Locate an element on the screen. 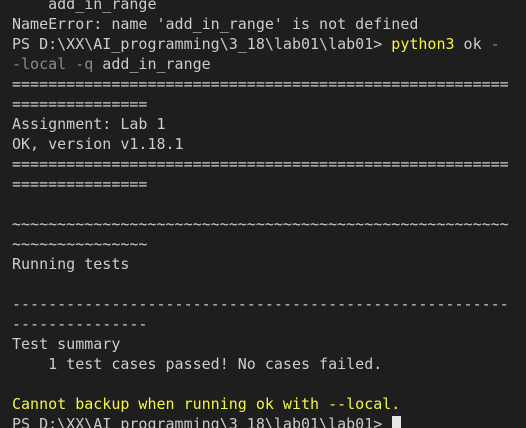 The height and width of the screenshot is (428, 526). command-flag-start: - is located at coordinates (490, 44).